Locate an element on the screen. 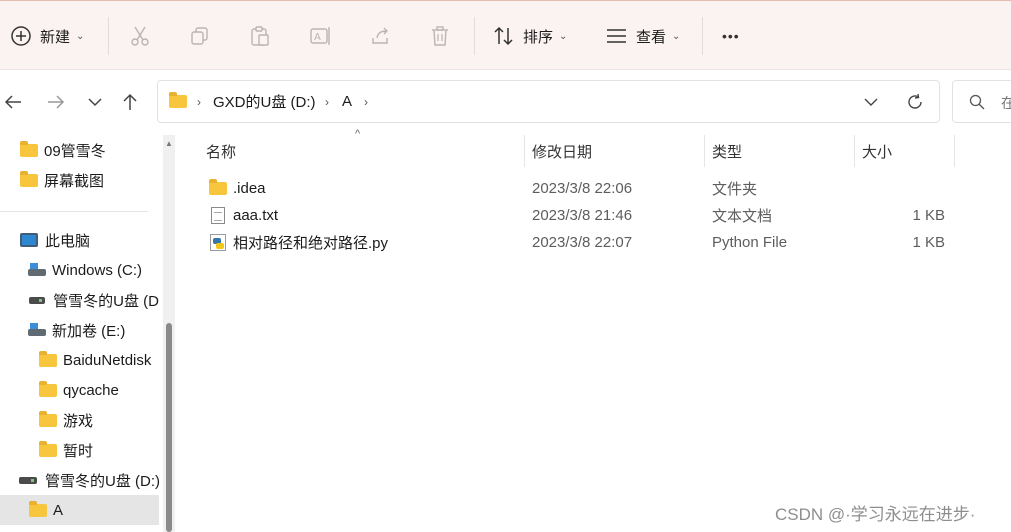 This screenshot has width=1011, height=532. computer-icon is located at coordinates (29, 240).